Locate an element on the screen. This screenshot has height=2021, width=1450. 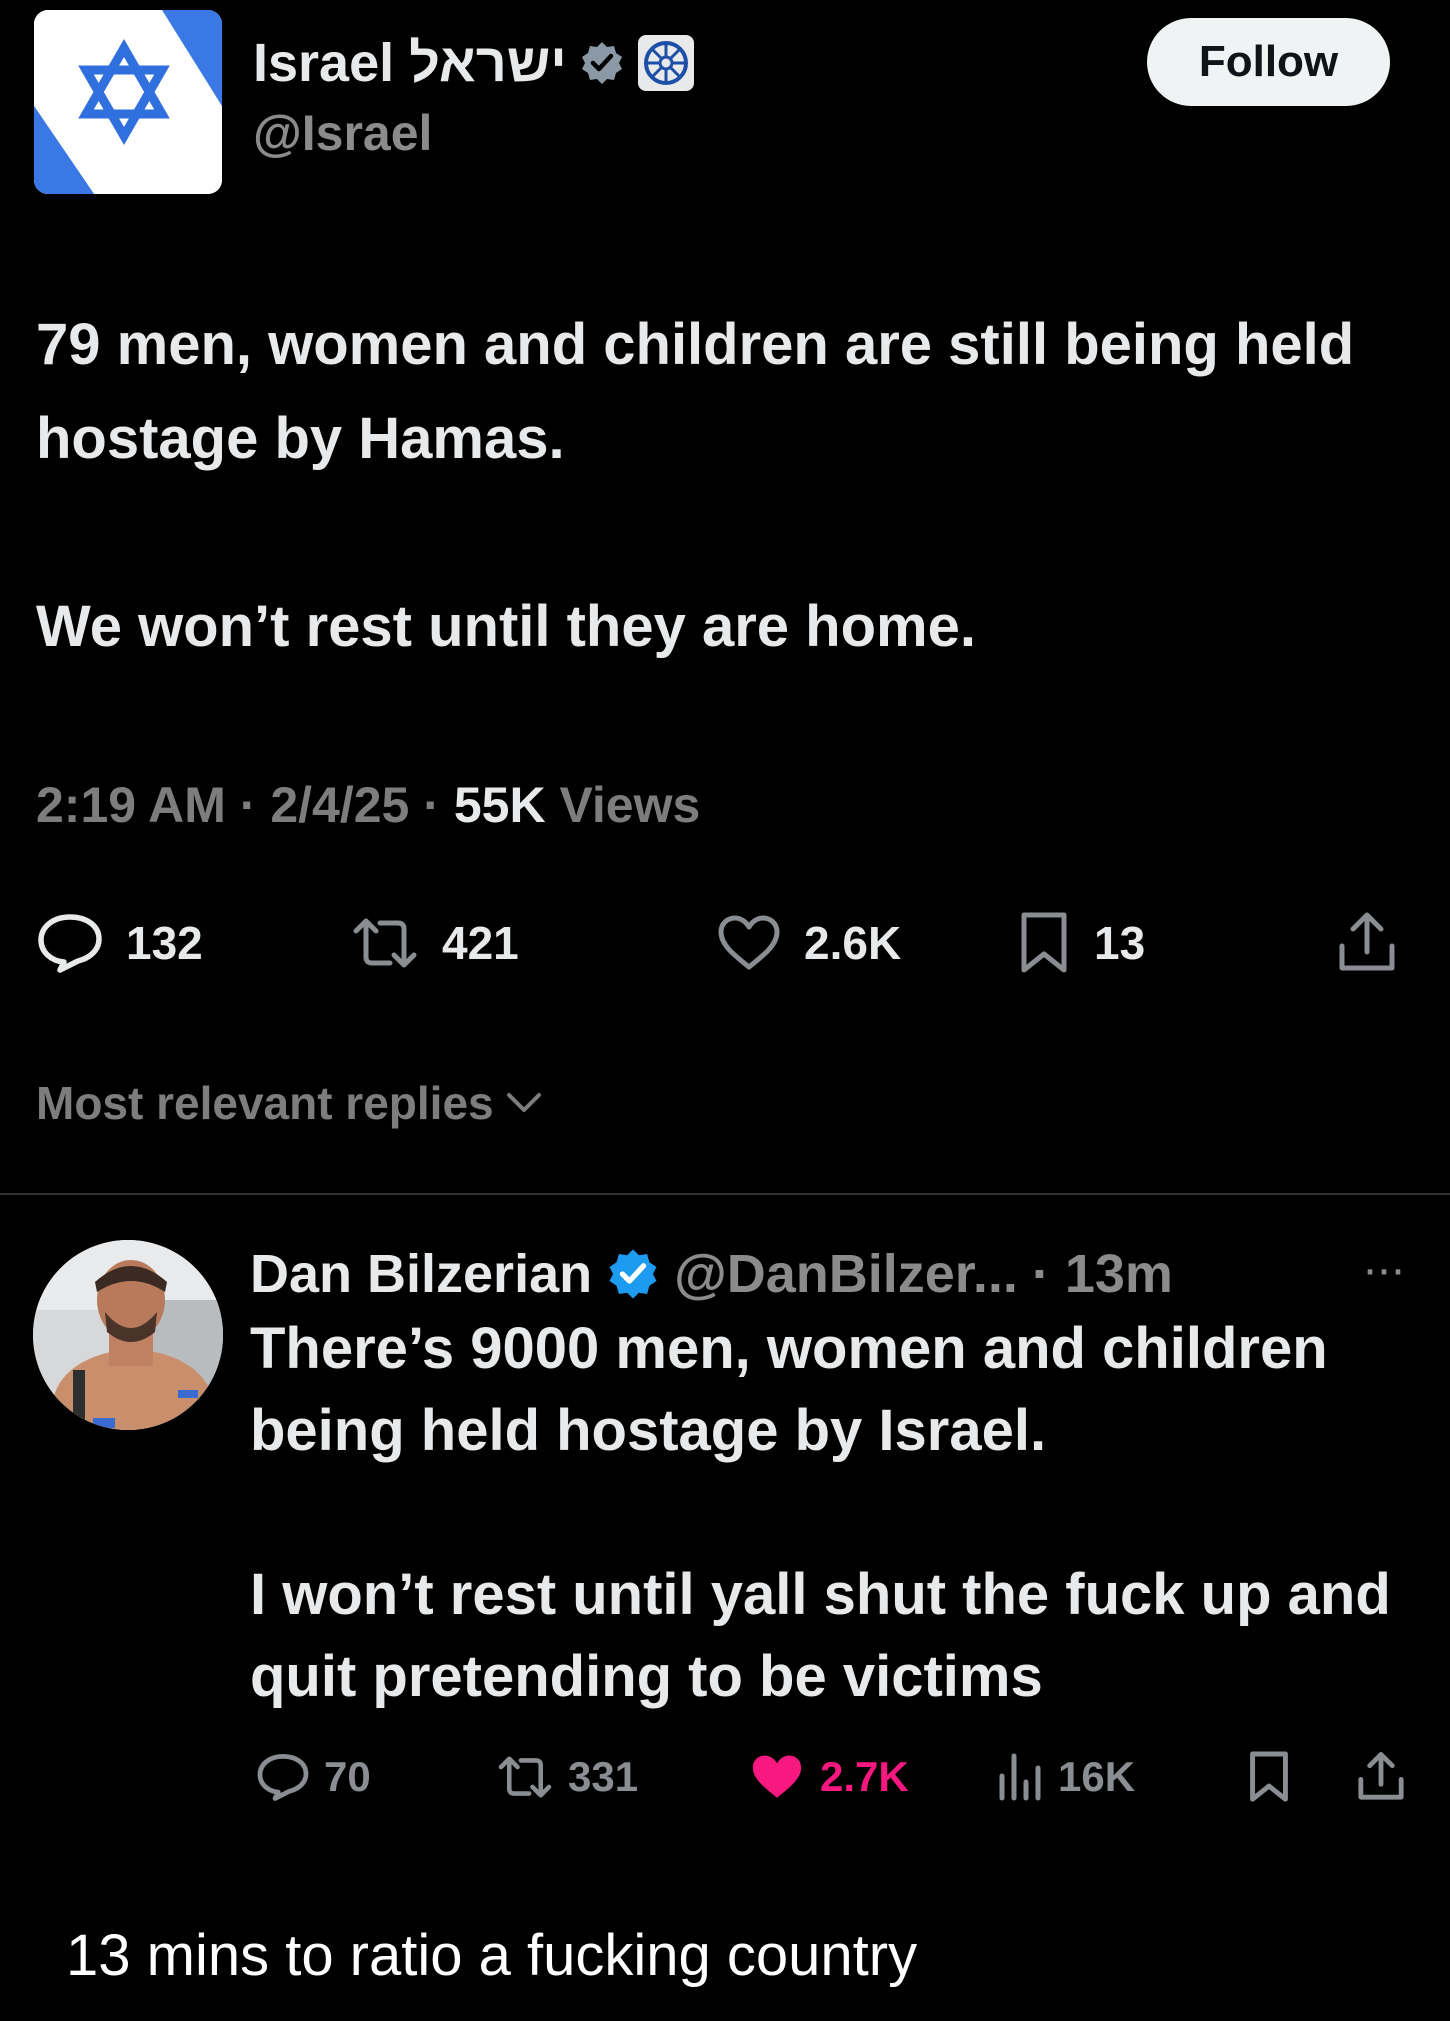
tweet-author-name: Israel ישראל is located at coordinates (410, 63).